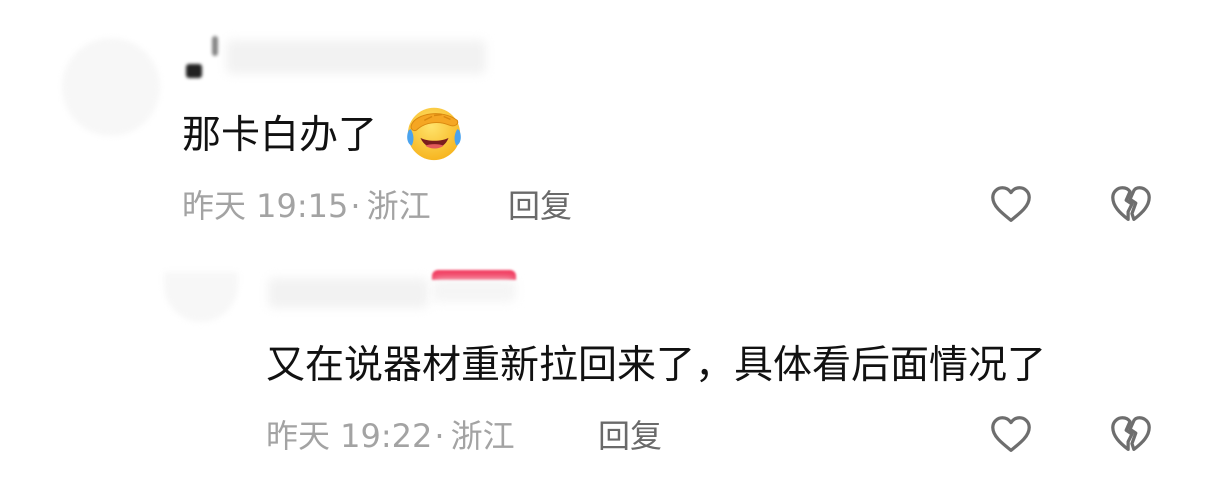  What do you see at coordinates (434, 132) in the screenshot?
I see `face-palm-crying-emoji` at bounding box center [434, 132].